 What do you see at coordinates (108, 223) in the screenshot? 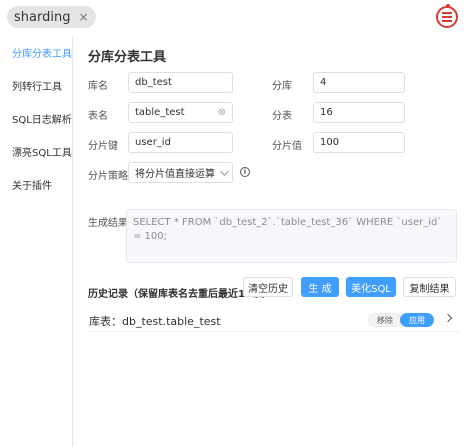
I see `result-label: 生成结果` at bounding box center [108, 223].